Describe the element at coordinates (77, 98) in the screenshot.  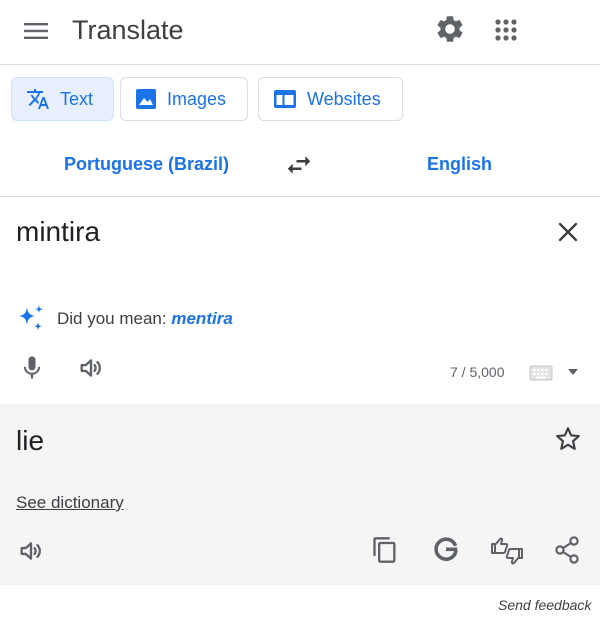
I see `tab-text-label: Text` at that location.